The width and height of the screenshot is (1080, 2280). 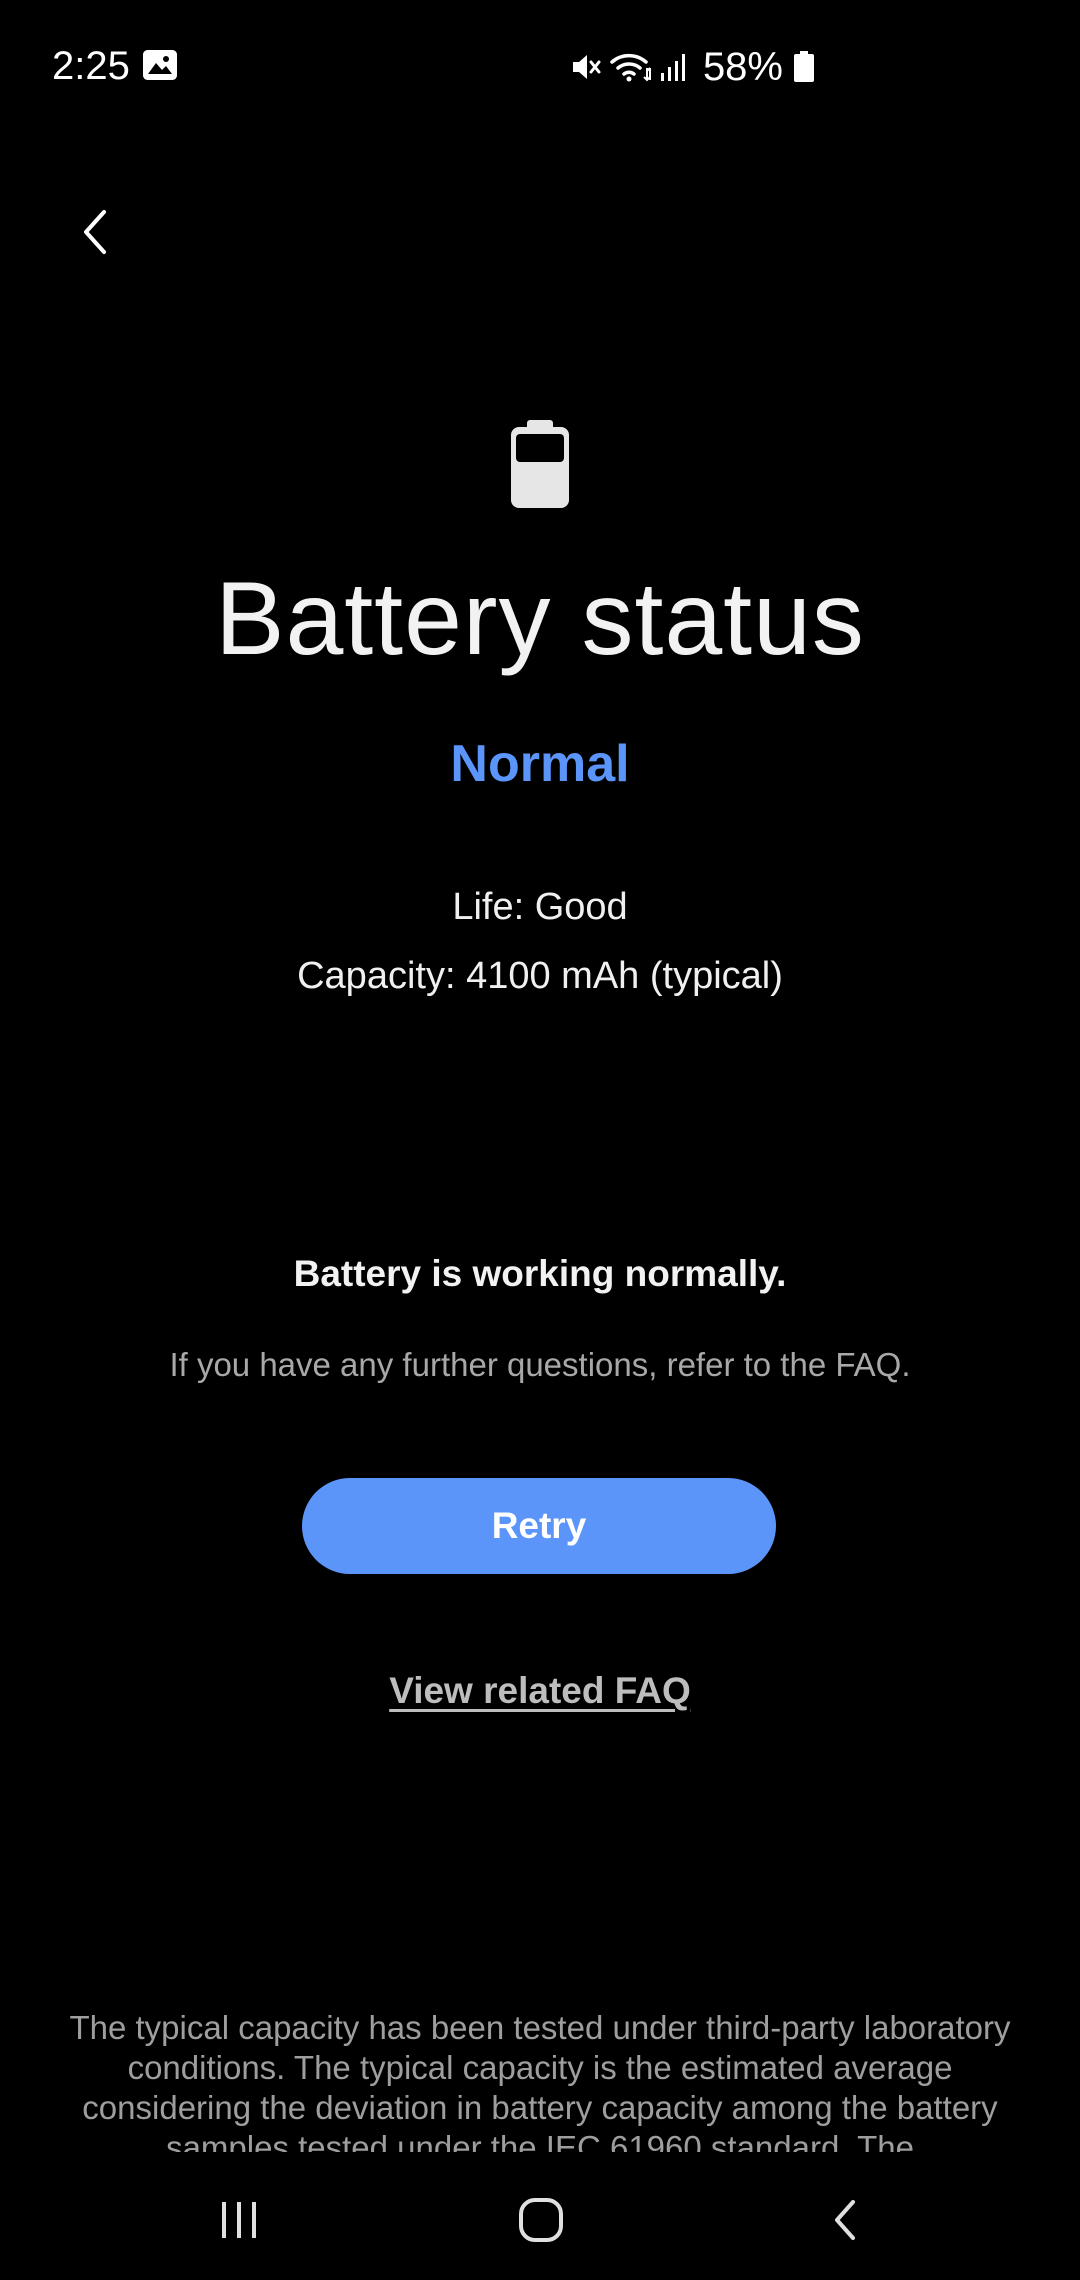 What do you see at coordinates (540, 619) in the screenshot?
I see `page-title: Battery status` at bounding box center [540, 619].